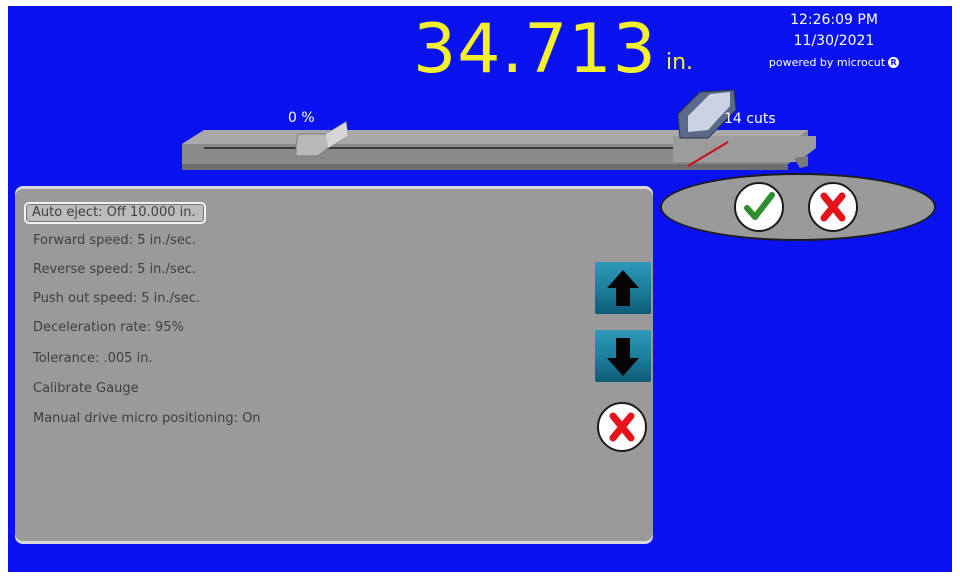 The image size is (960, 580). I want to click on time-text: 12:26:09 PM, so click(834, 20).